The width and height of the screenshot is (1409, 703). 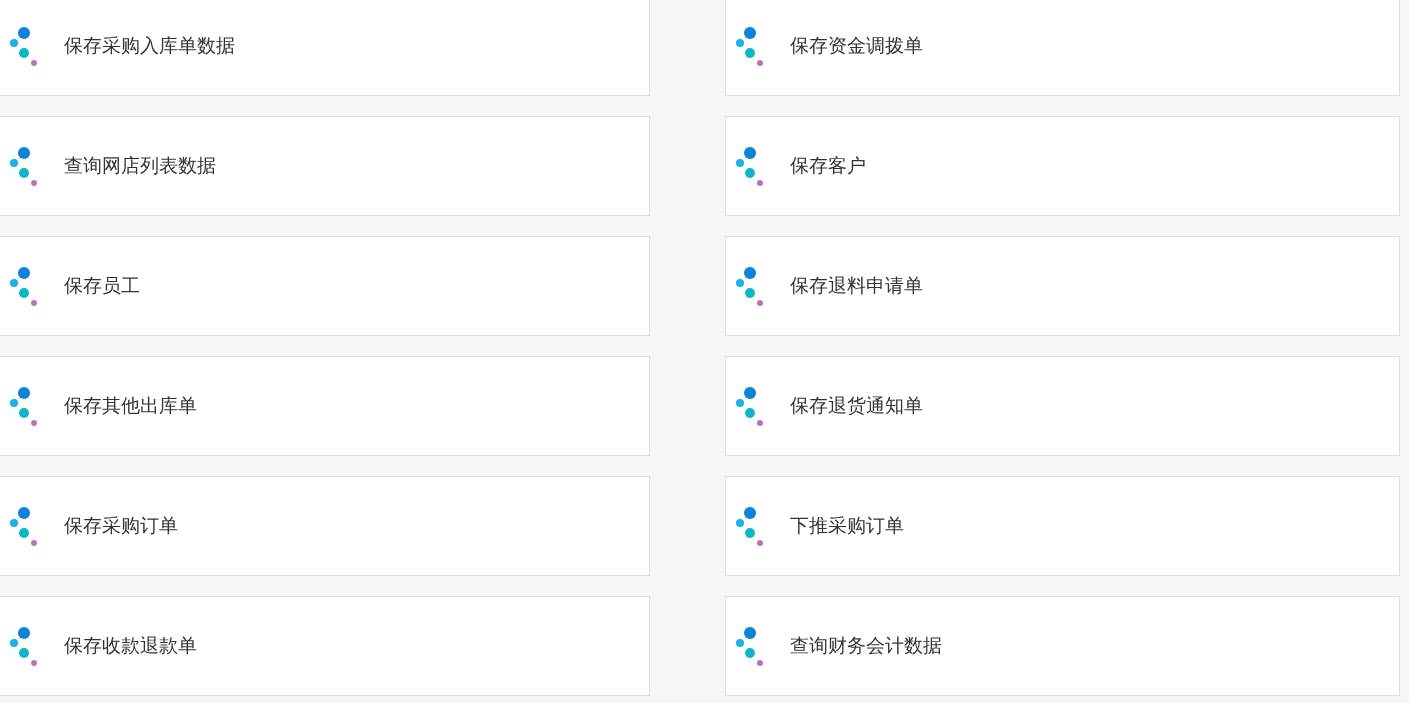 What do you see at coordinates (102, 285) in the screenshot?
I see `task-label: 保存员工` at bounding box center [102, 285].